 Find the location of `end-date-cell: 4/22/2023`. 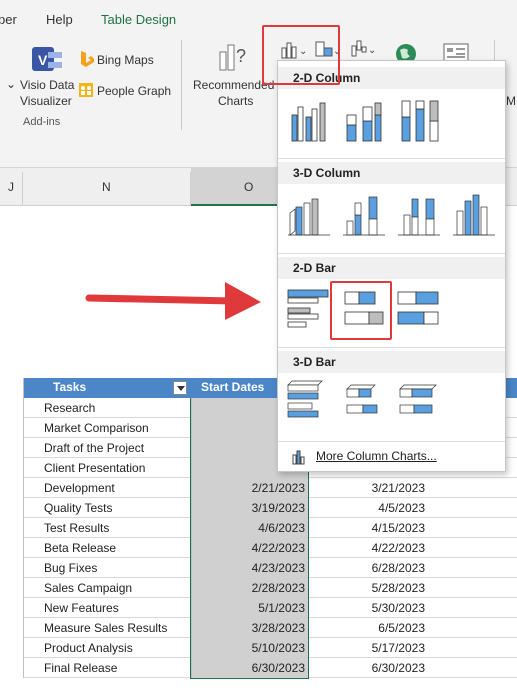

end-date-cell: 4/22/2023 is located at coordinates (367, 548).